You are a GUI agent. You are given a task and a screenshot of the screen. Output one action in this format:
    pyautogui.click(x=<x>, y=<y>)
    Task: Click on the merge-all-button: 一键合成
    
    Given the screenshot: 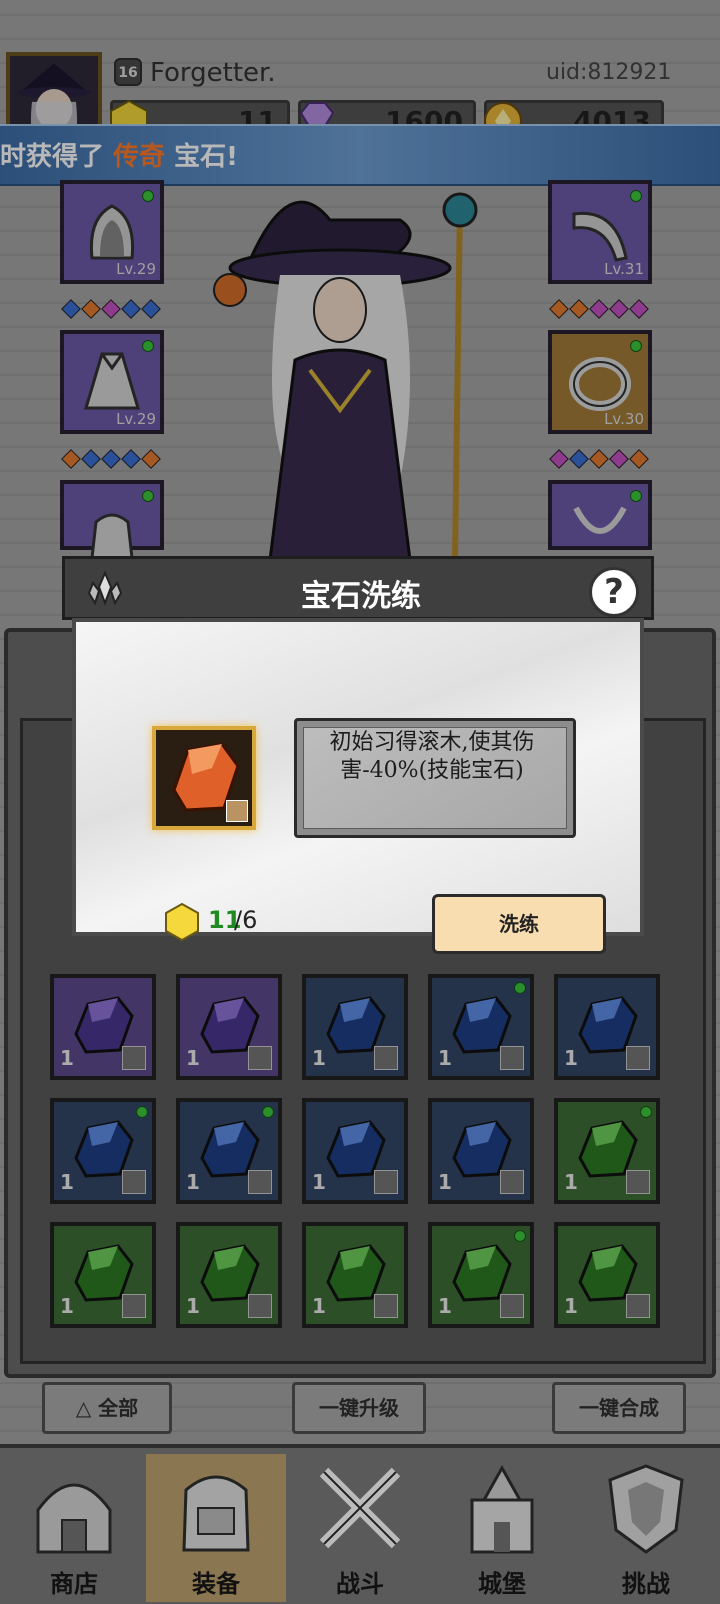 What is the action you would take?
    pyautogui.click(x=619, y=1408)
    